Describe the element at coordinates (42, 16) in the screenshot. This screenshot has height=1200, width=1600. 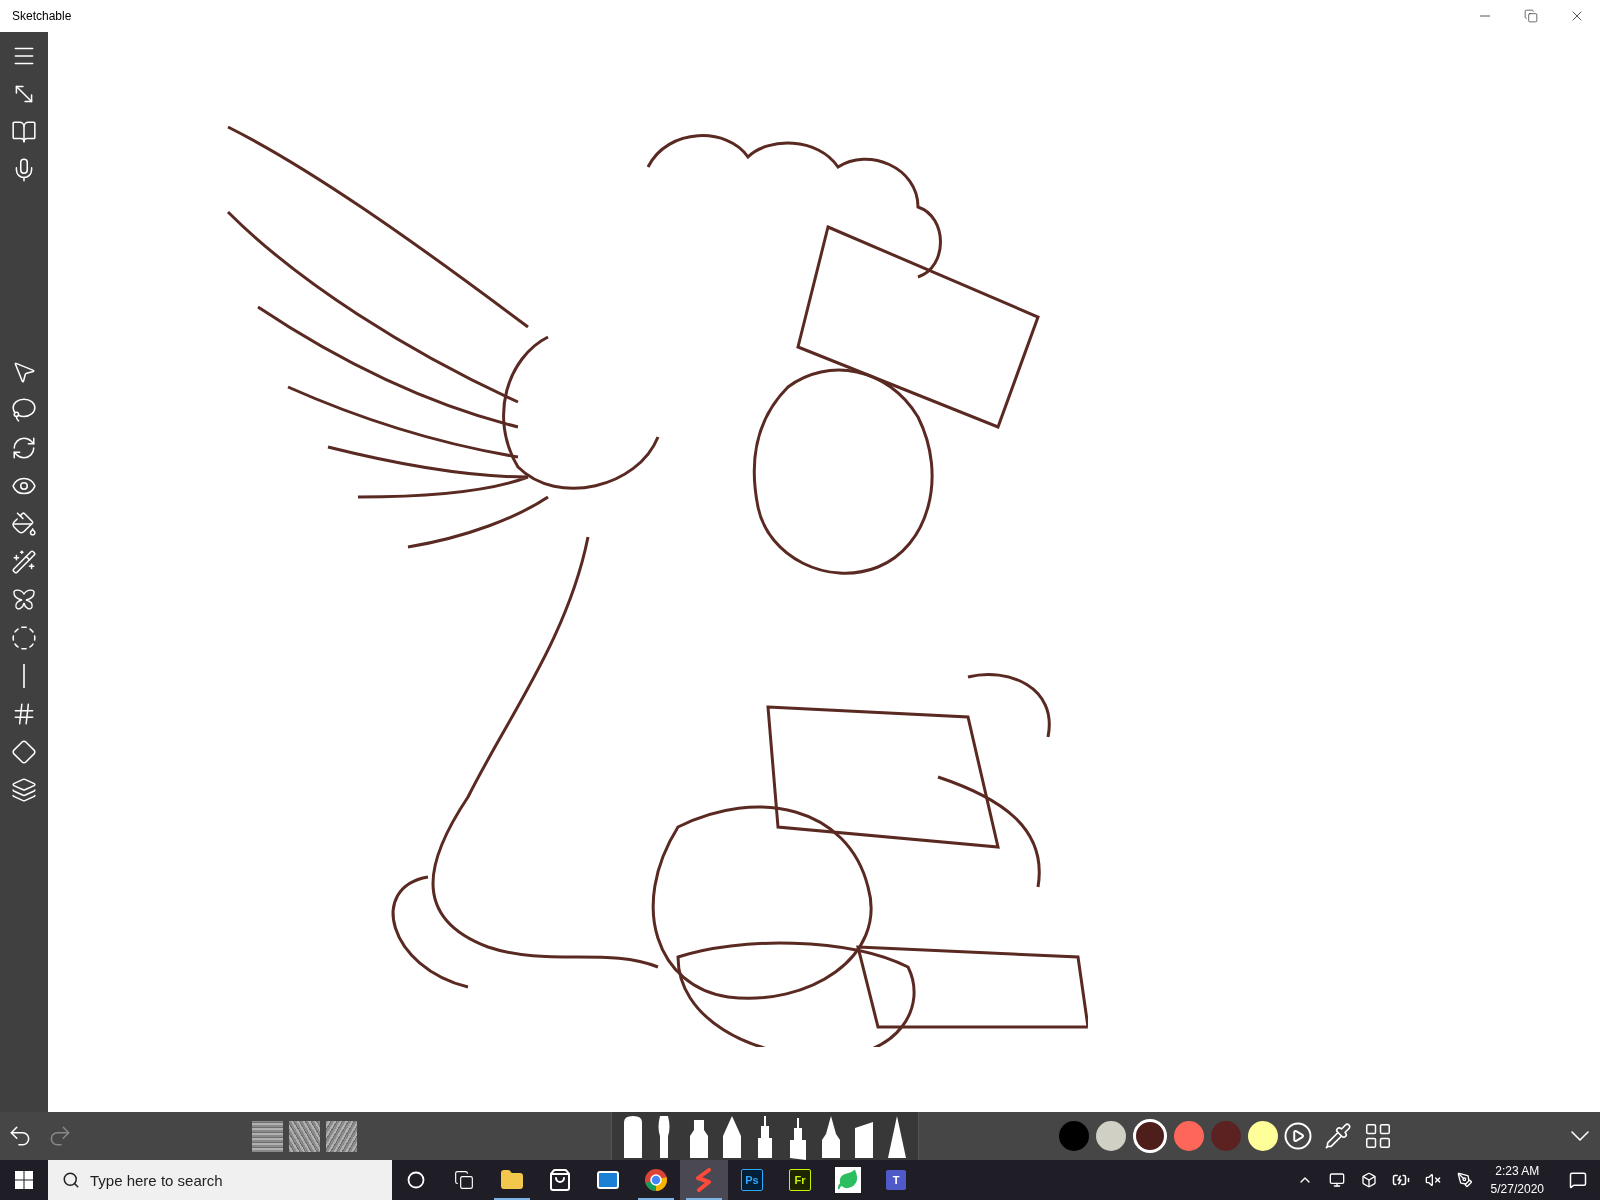
I see `window-title: Sketchable` at that location.